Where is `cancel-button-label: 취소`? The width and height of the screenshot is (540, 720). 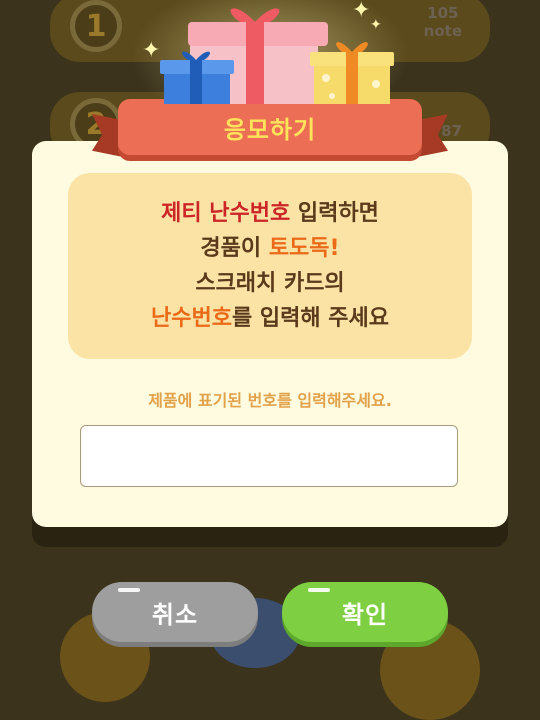 cancel-button-label: 취소 is located at coordinates (175, 614).